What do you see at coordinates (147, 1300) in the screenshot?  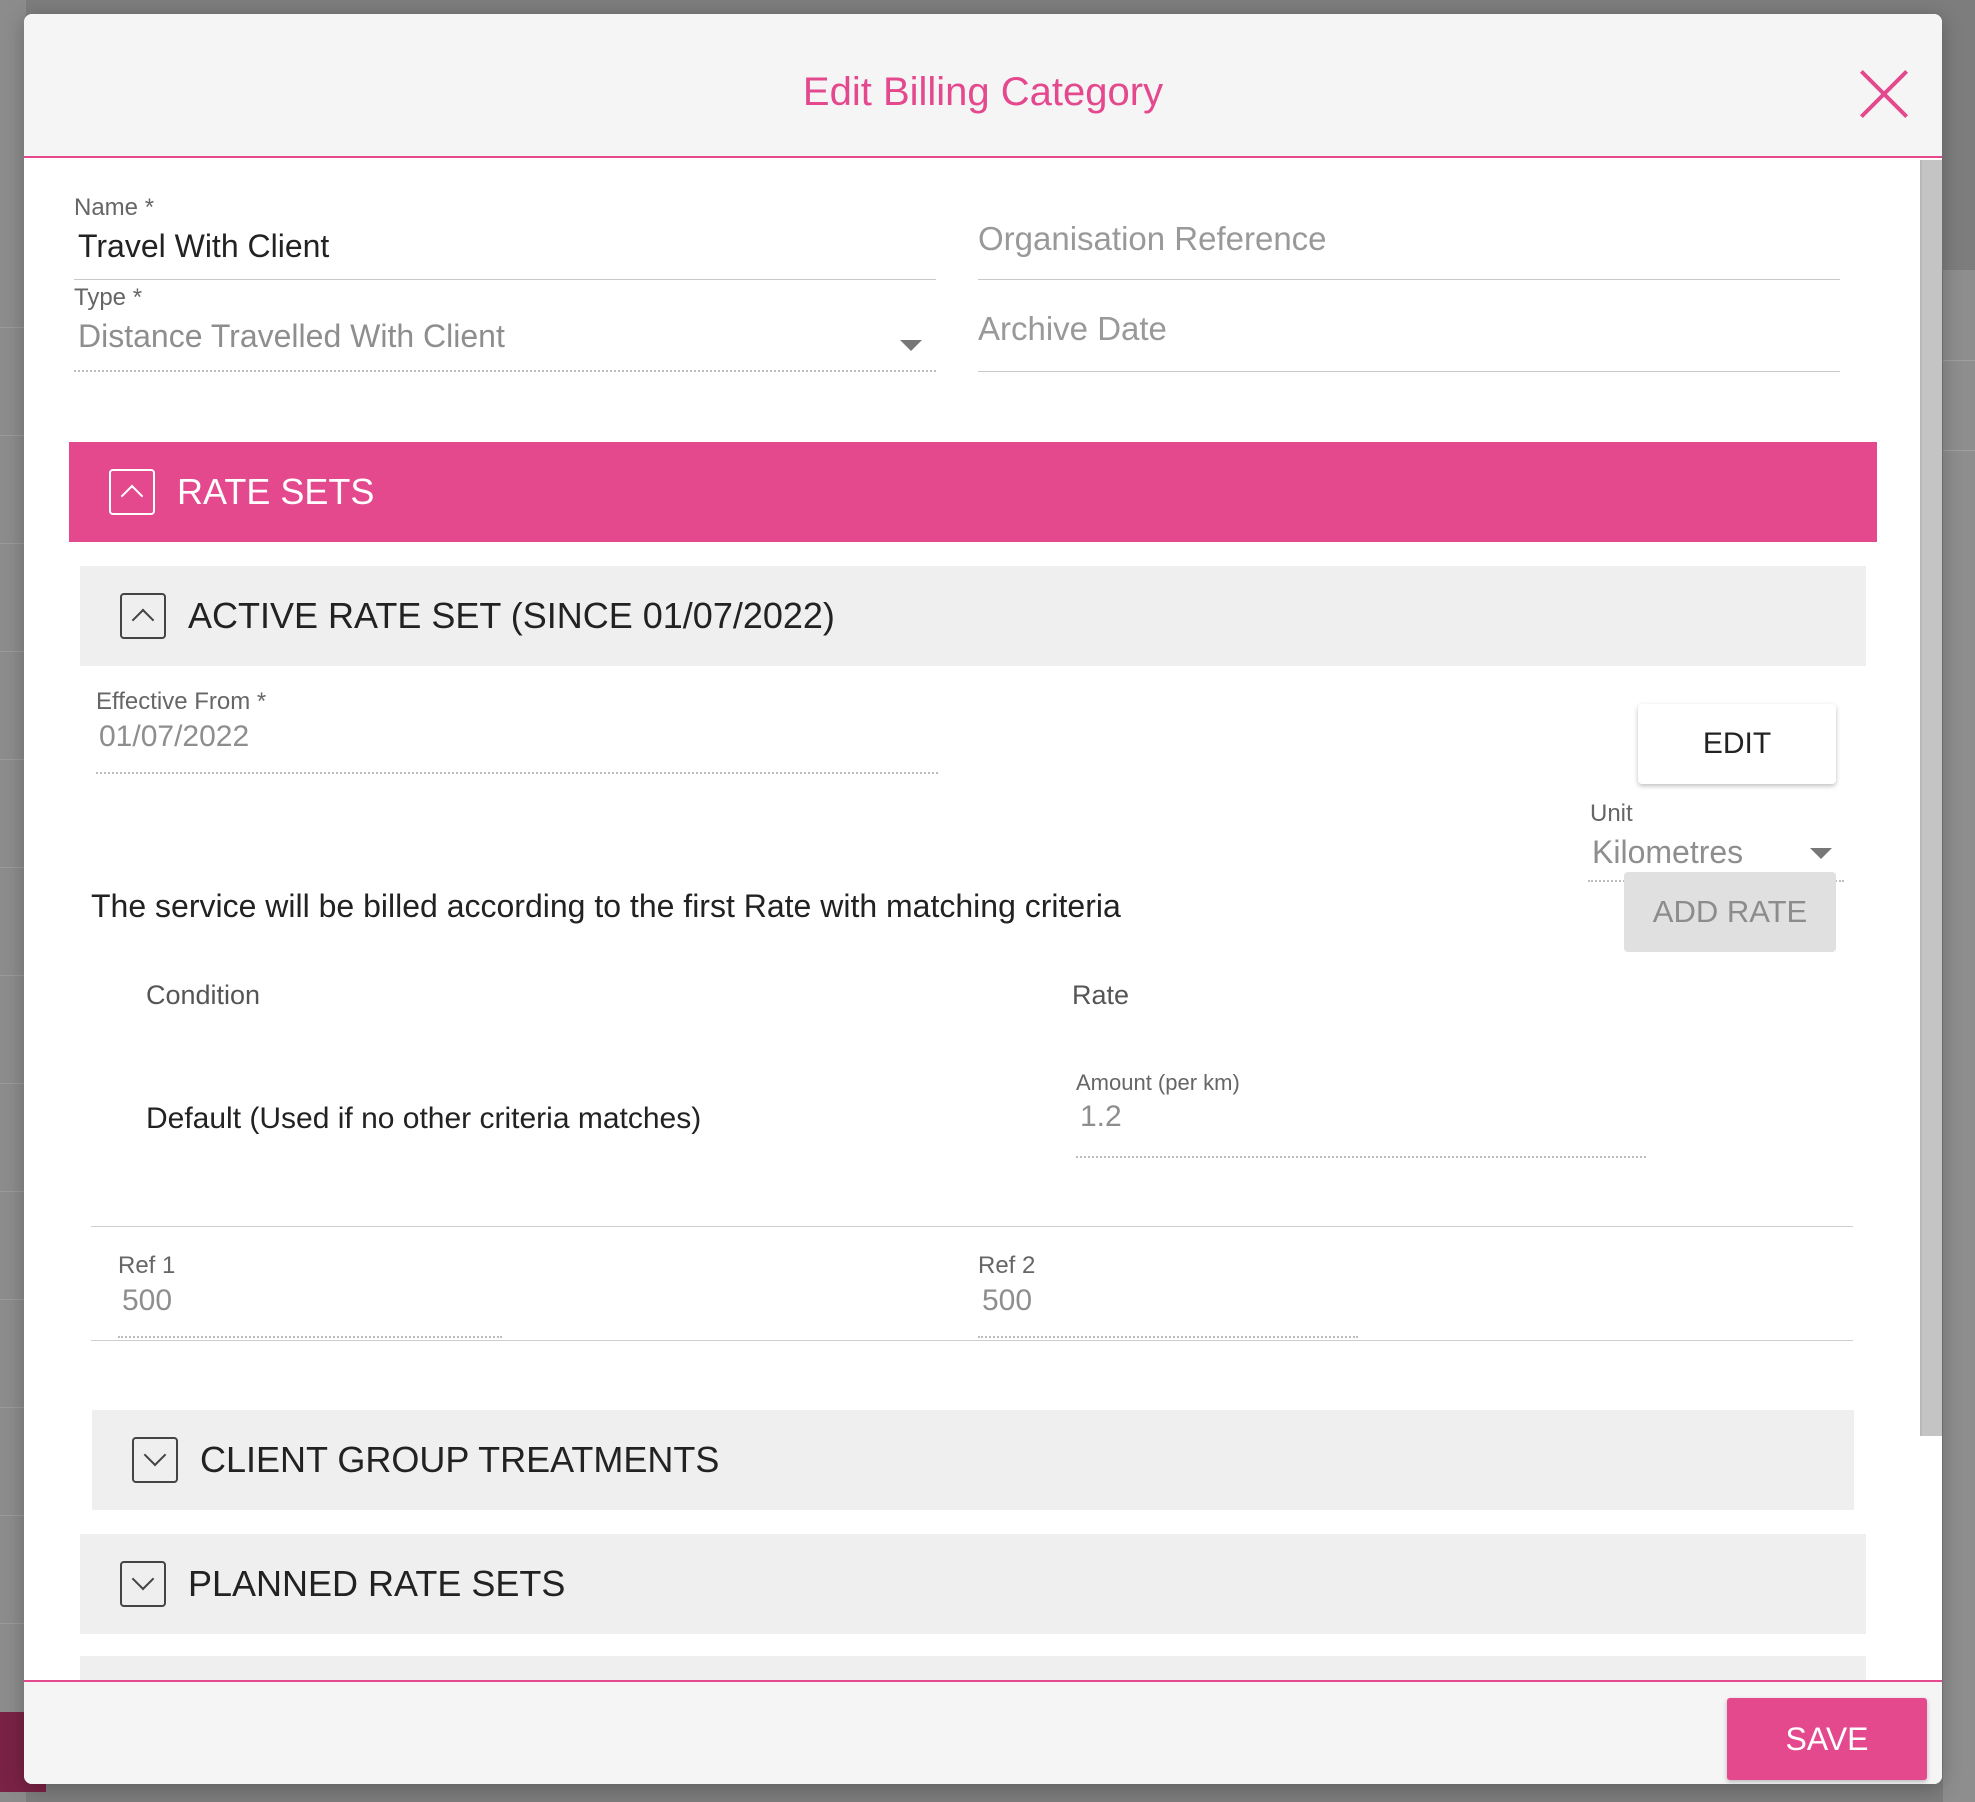 I see `ref1-value: 500` at bounding box center [147, 1300].